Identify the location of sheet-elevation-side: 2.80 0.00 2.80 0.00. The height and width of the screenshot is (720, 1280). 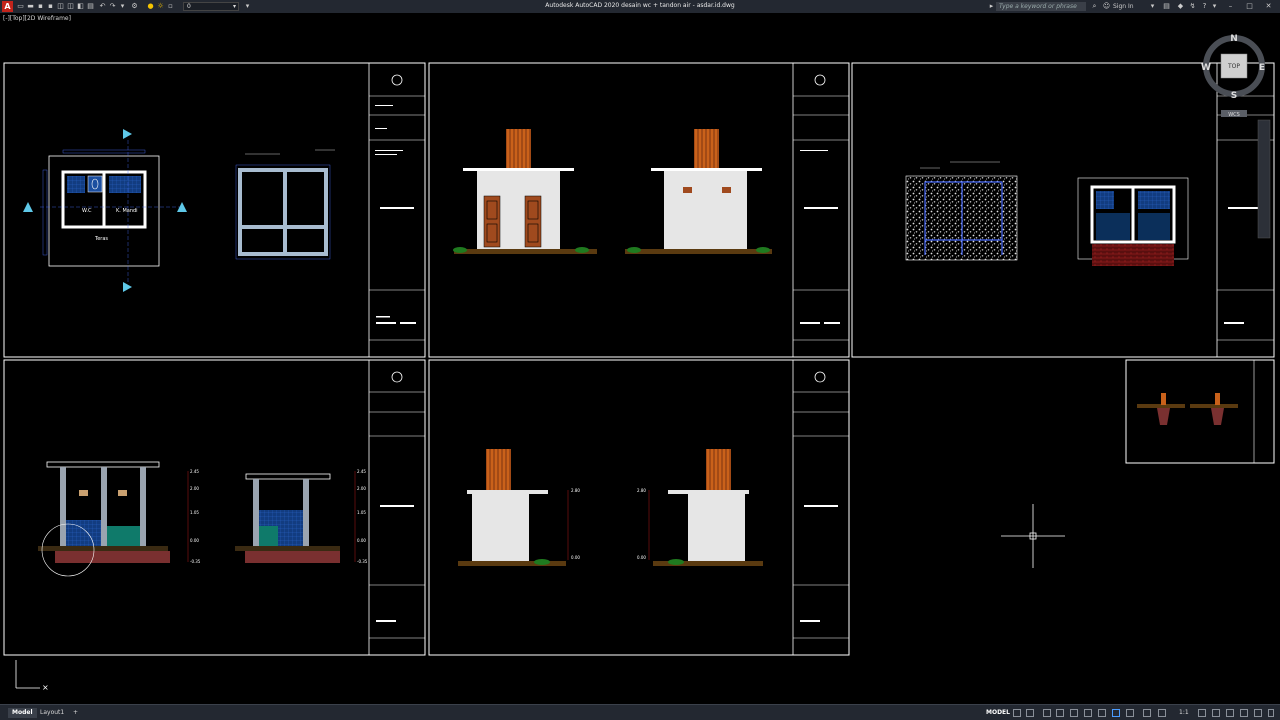
(639, 507).